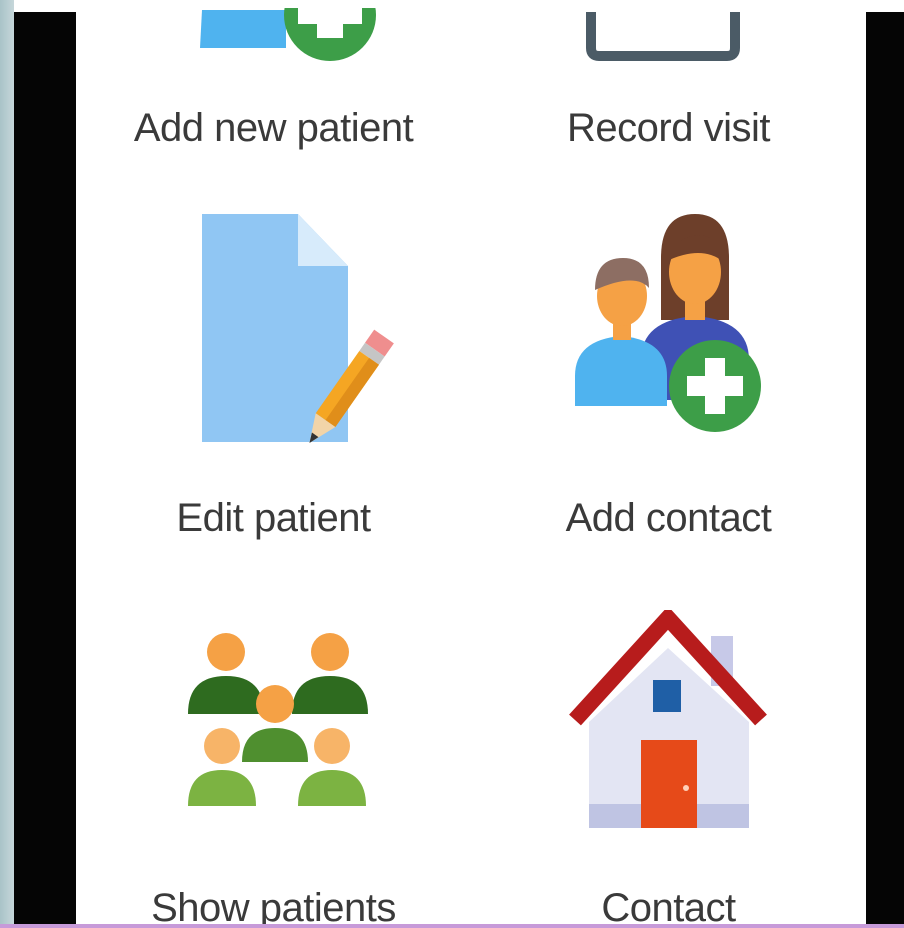  What do you see at coordinates (7, 464) in the screenshot?
I see `left-window-edge` at bounding box center [7, 464].